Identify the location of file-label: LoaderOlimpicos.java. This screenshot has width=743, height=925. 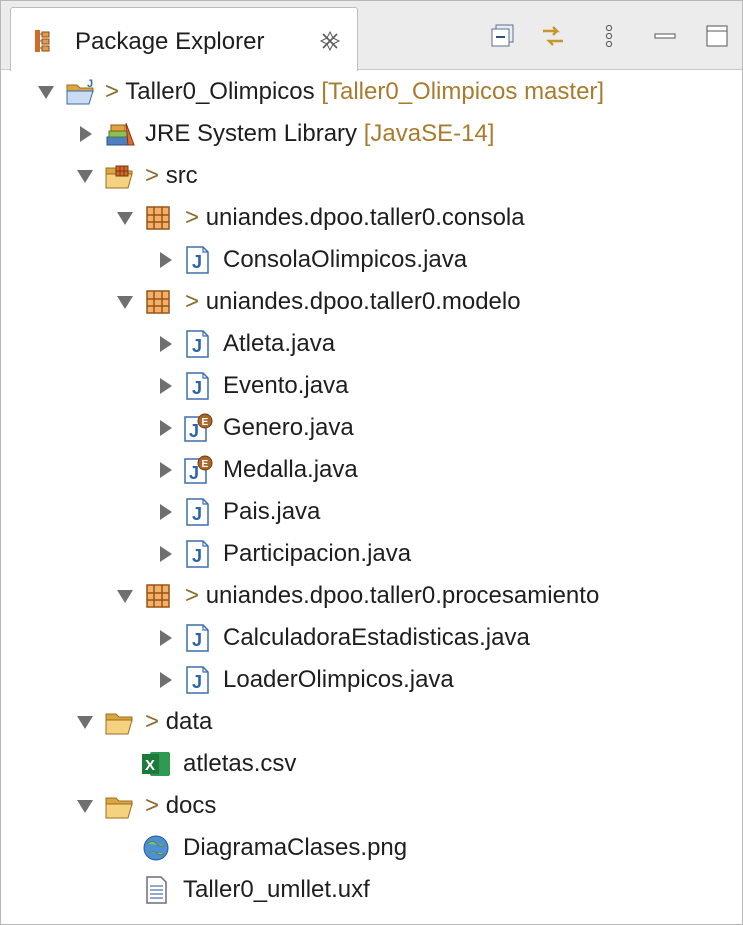
(338, 679).